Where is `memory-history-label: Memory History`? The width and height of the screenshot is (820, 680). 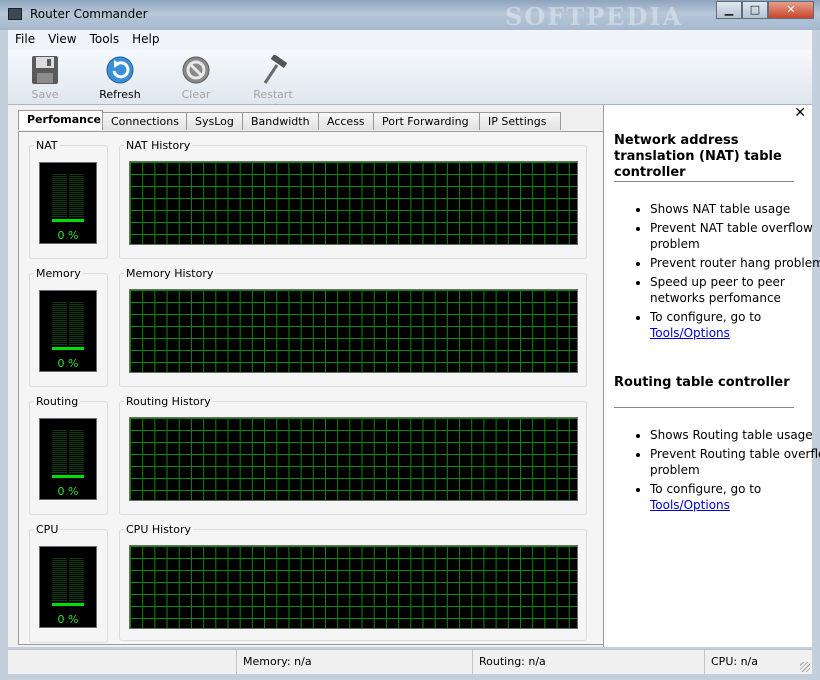
memory-history-label: Memory History is located at coordinates (170, 273).